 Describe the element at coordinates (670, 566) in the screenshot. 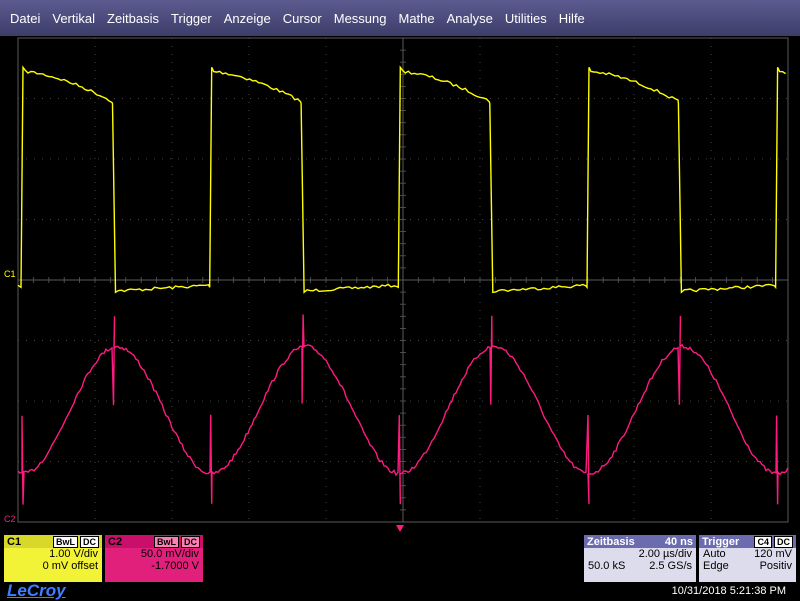

I see `timebase-rate: 2.5 GS/s` at that location.